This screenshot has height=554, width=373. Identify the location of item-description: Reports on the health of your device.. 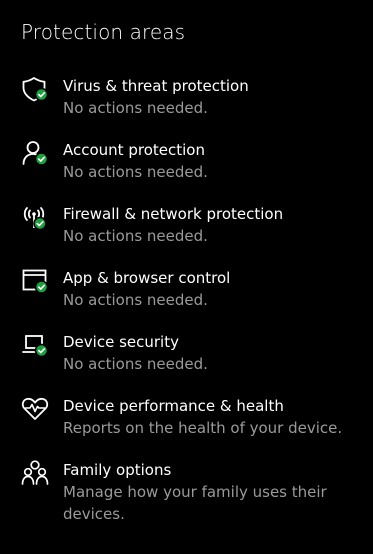
(203, 428).